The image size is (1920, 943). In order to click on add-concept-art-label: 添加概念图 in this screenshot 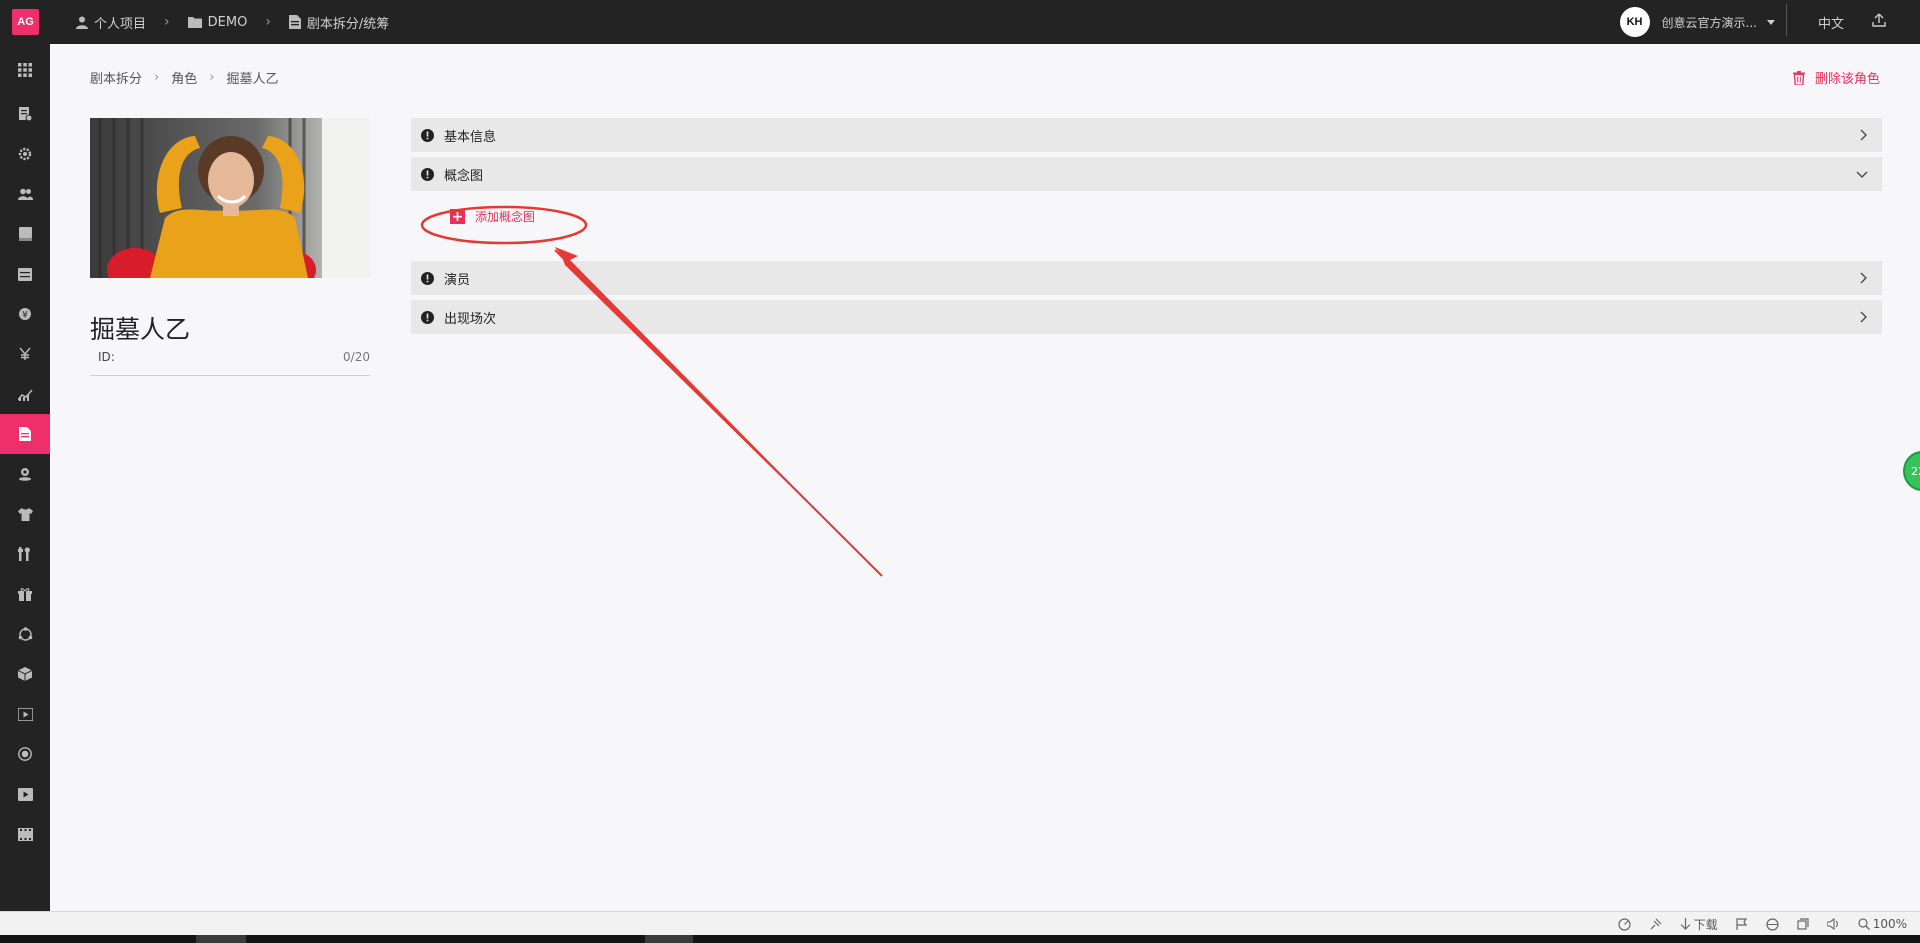, I will do `click(505, 217)`.